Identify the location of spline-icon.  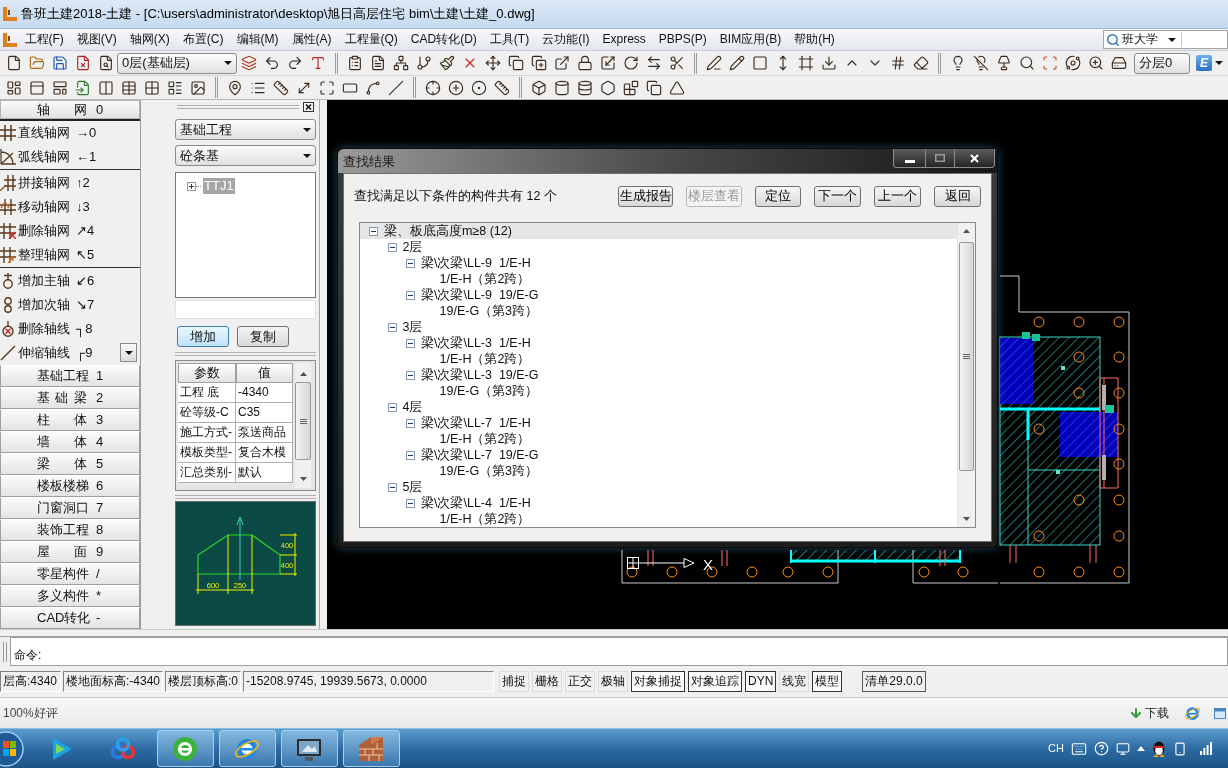
(372, 87).